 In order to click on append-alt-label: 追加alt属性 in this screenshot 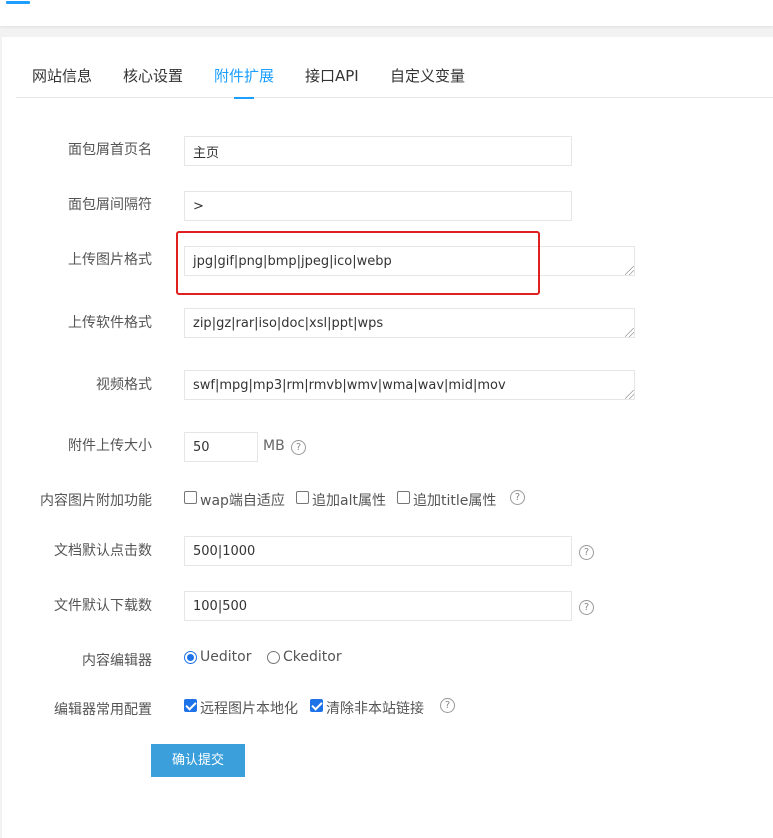, I will do `click(349, 501)`.